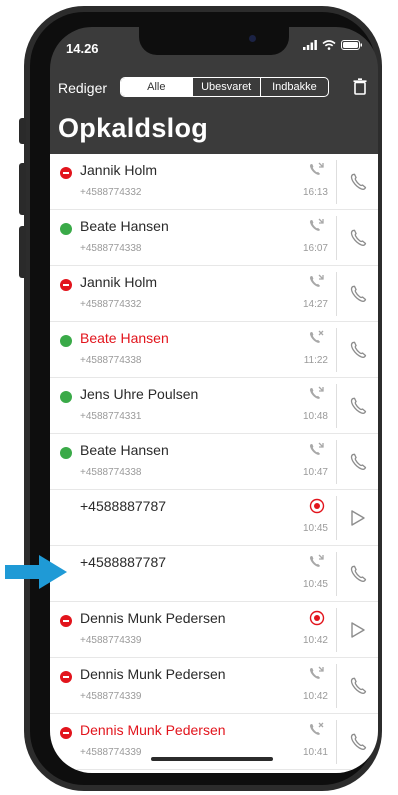 Image resolution: width=398 pixels, height=795 pixels. I want to click on call-time: 10:47, so click(315, 472).